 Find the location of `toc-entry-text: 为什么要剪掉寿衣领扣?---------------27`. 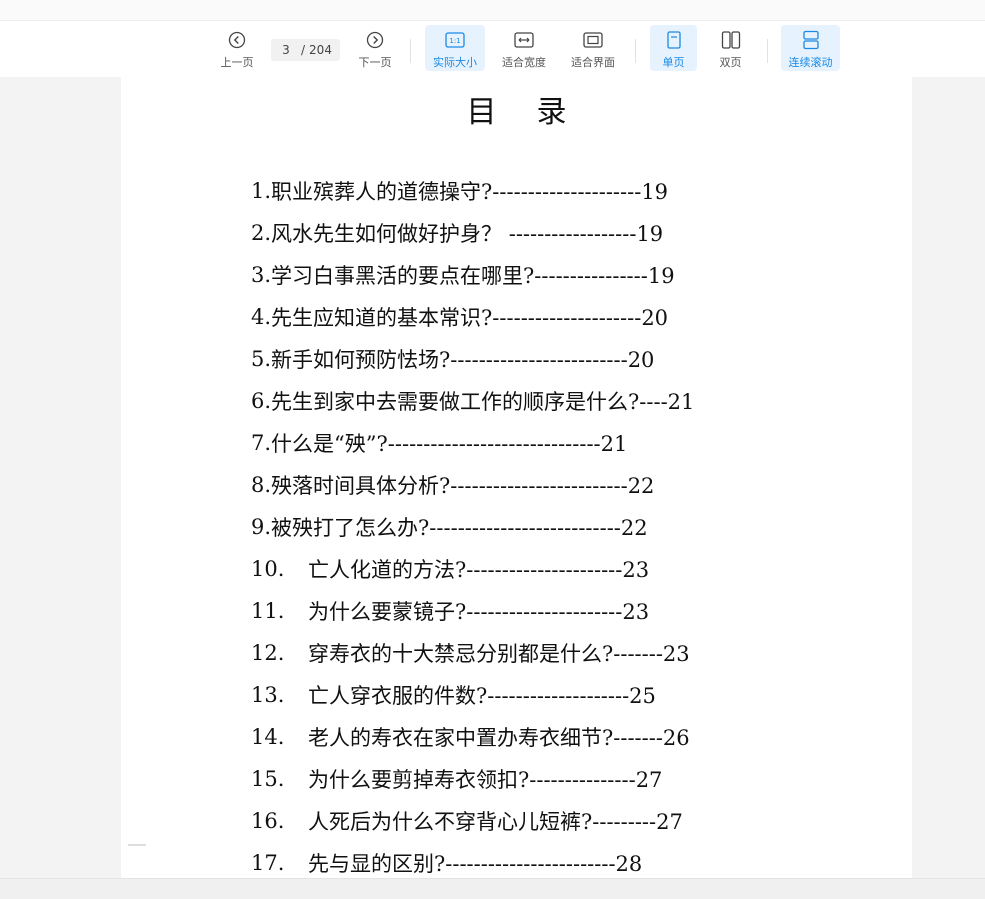

toc-entry-text: 为什么要剪掉寿衣领扣?---------------27 is located at coordinates (485, 780).